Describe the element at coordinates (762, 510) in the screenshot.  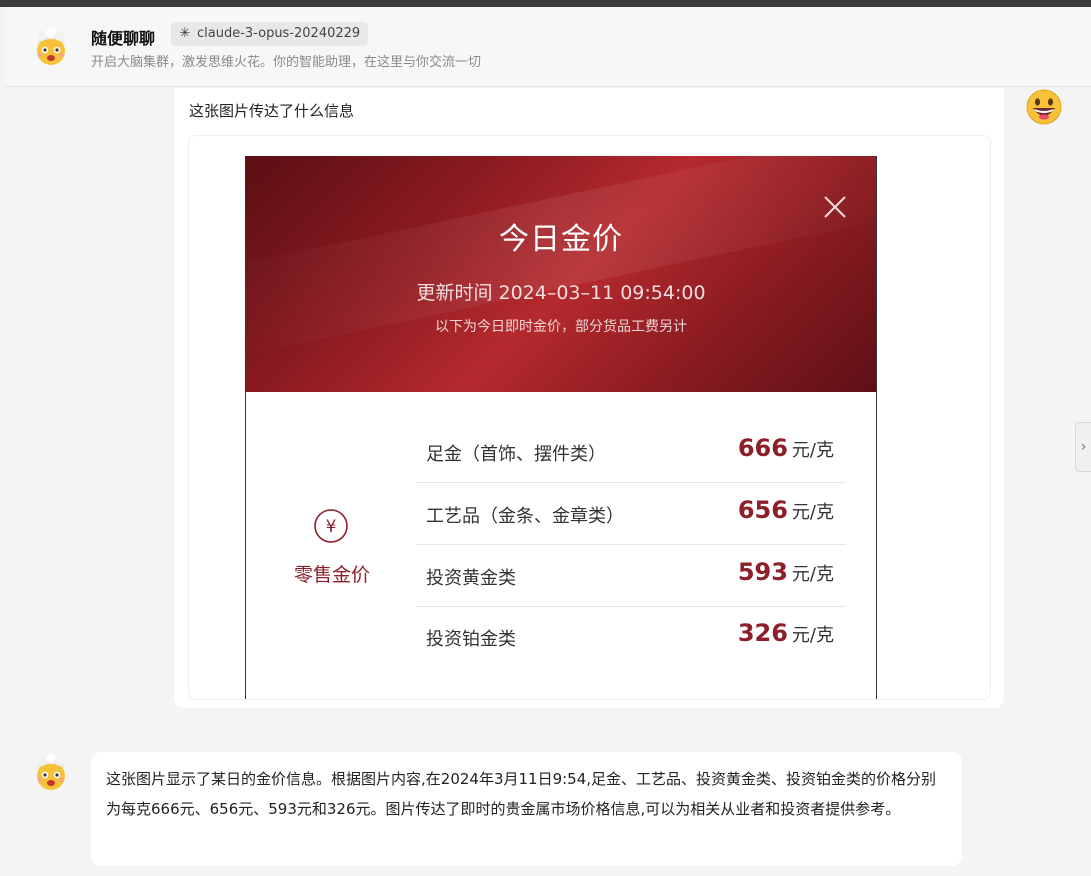
I see `price-number: 656` at that location.